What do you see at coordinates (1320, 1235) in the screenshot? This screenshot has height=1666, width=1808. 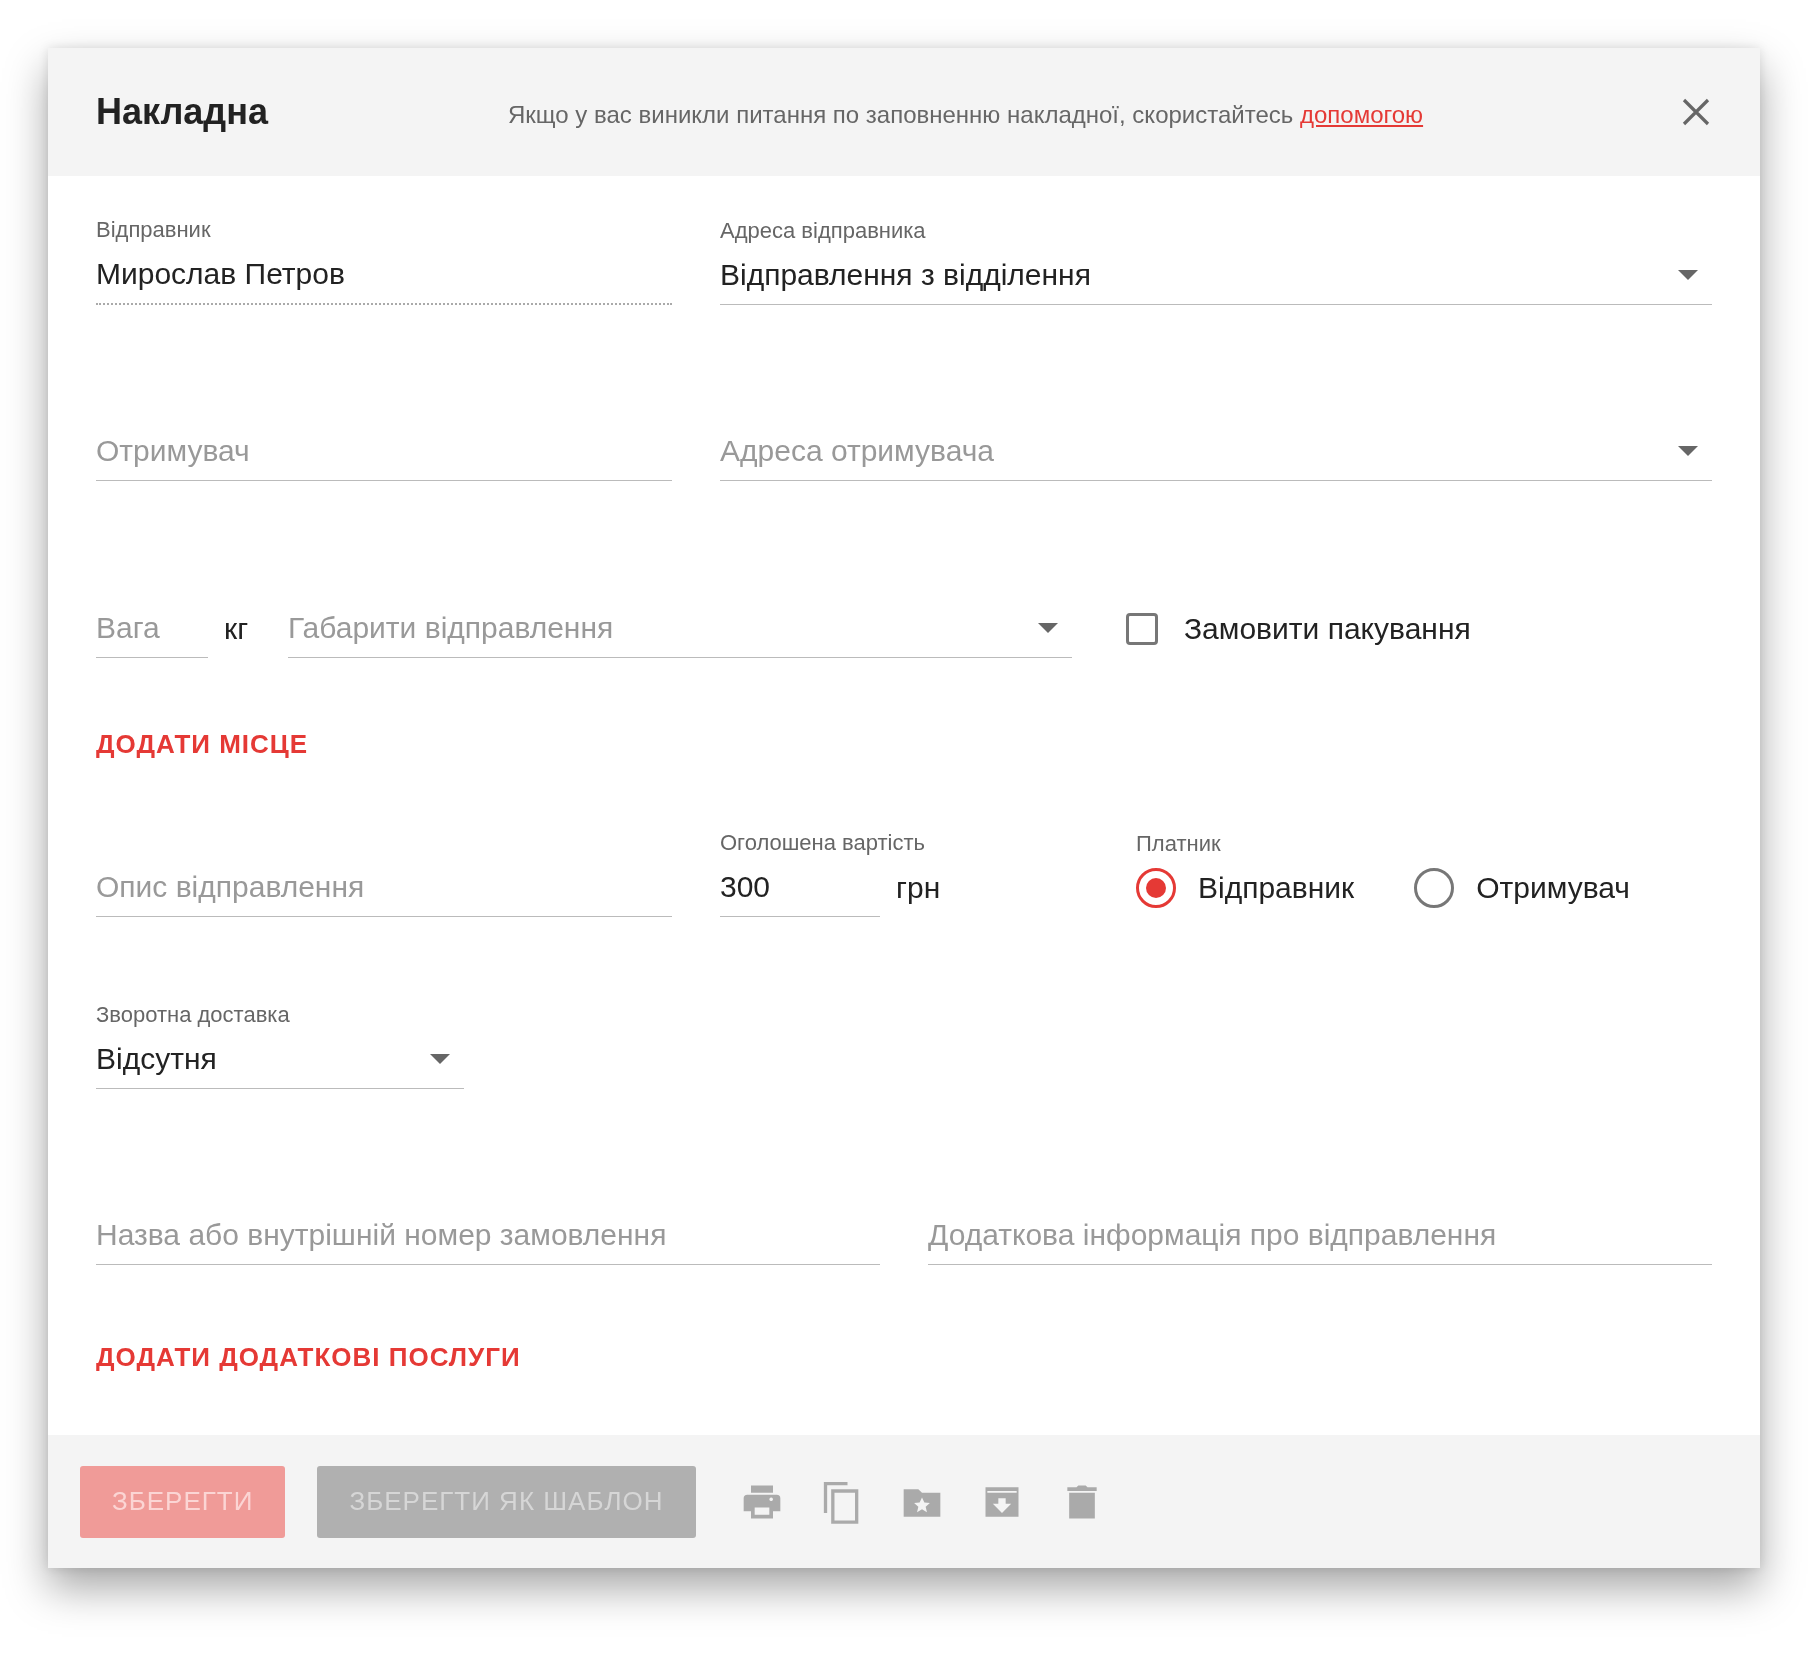 I see `additional-info-field: Додаткова інформація про відправлення` at bounding box center [1320, 1235].